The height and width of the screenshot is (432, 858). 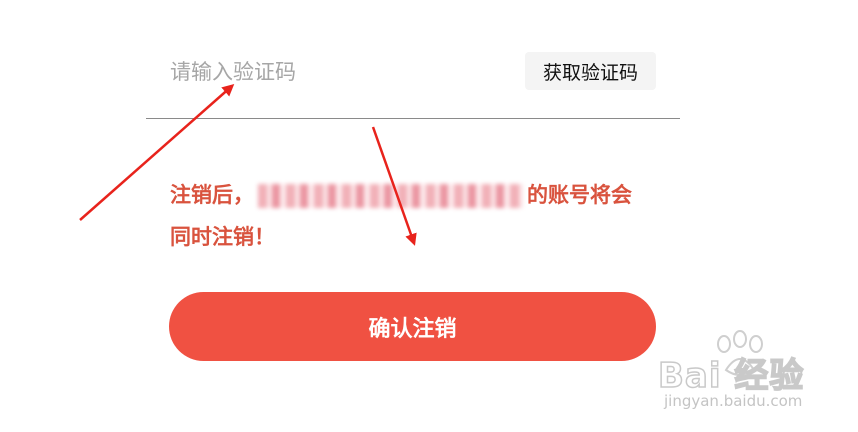 I want to click on watermark-brand: Bai 经验, so click(x=731, y=376).